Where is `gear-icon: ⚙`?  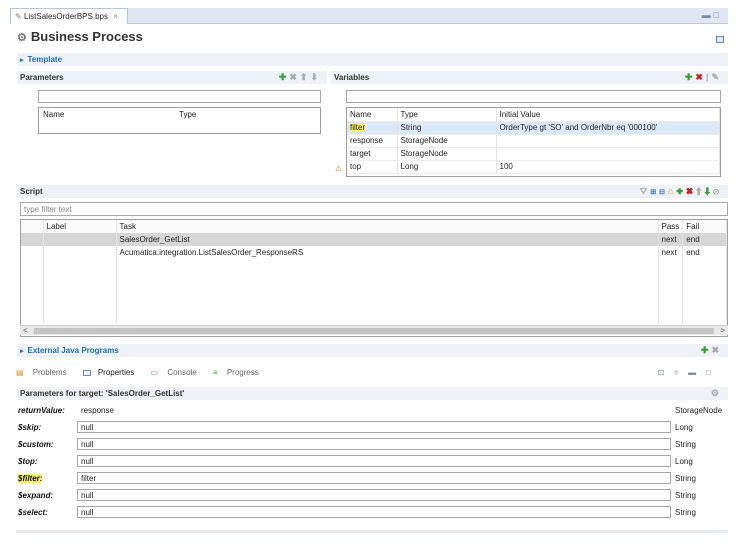
gear-icon: ⚙ is located at coordinates (716, 393).